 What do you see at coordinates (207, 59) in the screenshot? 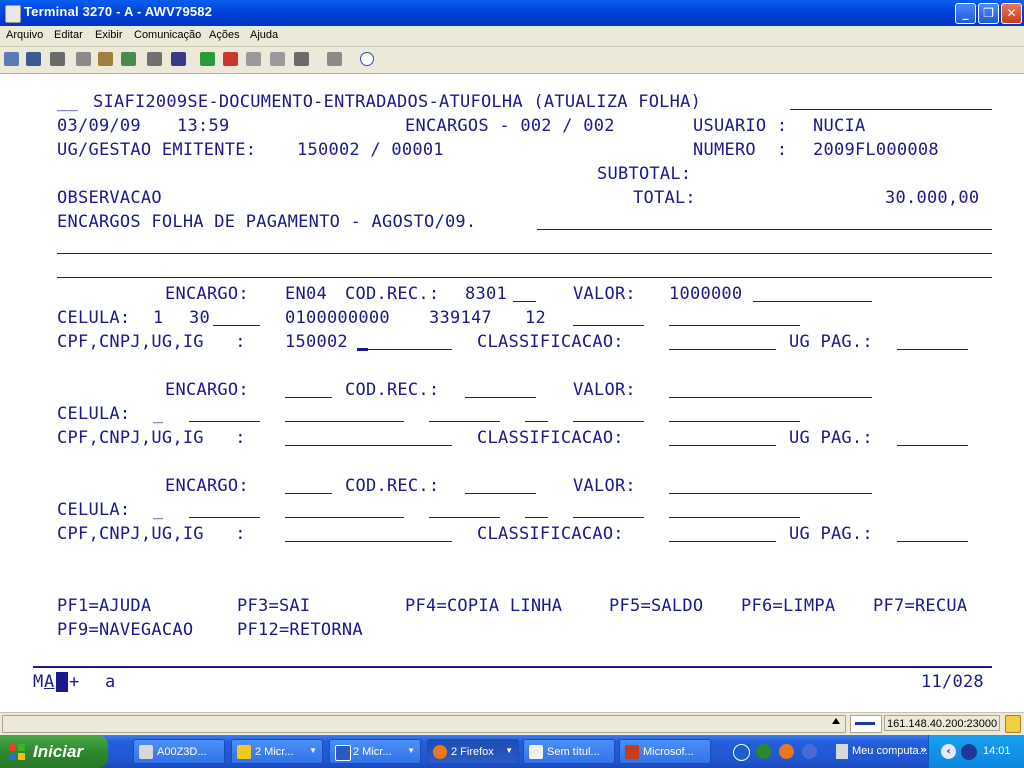
I see `send-icon` at bounding box center [207, 59].